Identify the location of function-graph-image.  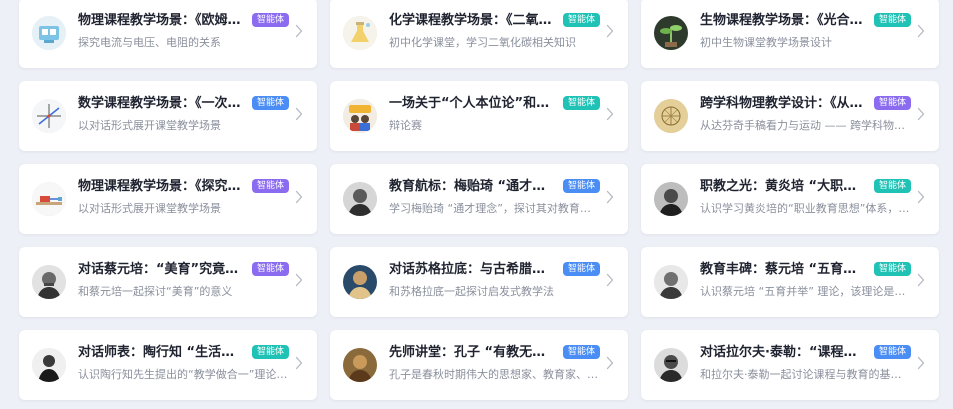
(49, 116).